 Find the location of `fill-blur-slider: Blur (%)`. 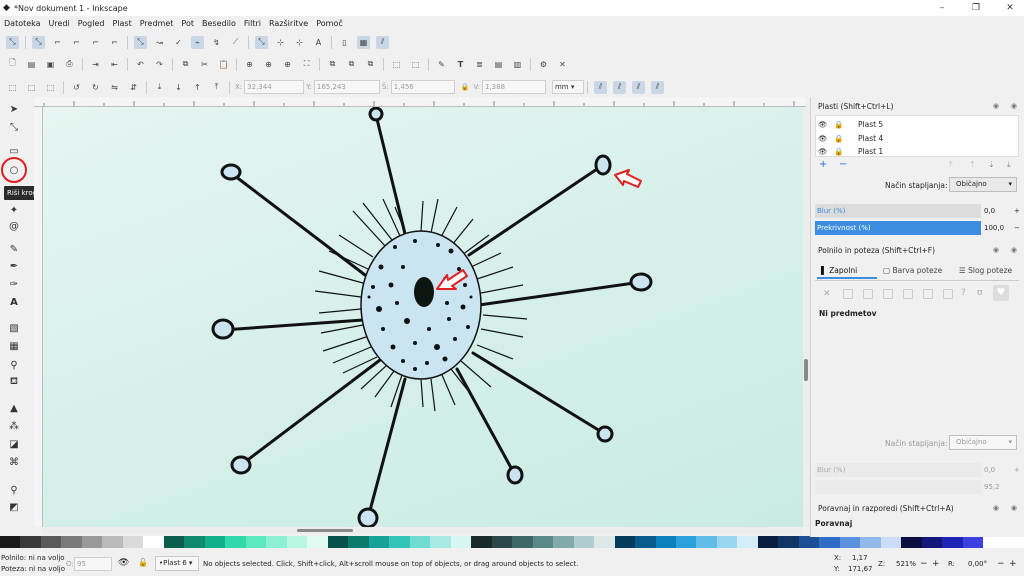

fill-blur-slider: Blur (%) is located at coordinates (898, 470).